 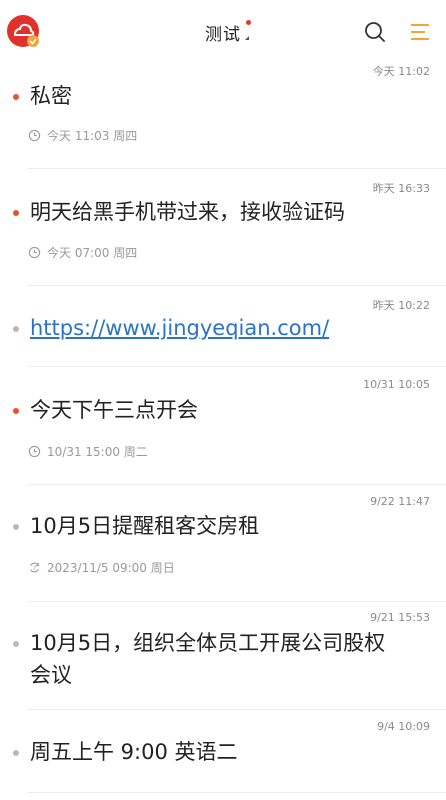 I want to click on folder-title: 测试, so click(x=223, y=35).